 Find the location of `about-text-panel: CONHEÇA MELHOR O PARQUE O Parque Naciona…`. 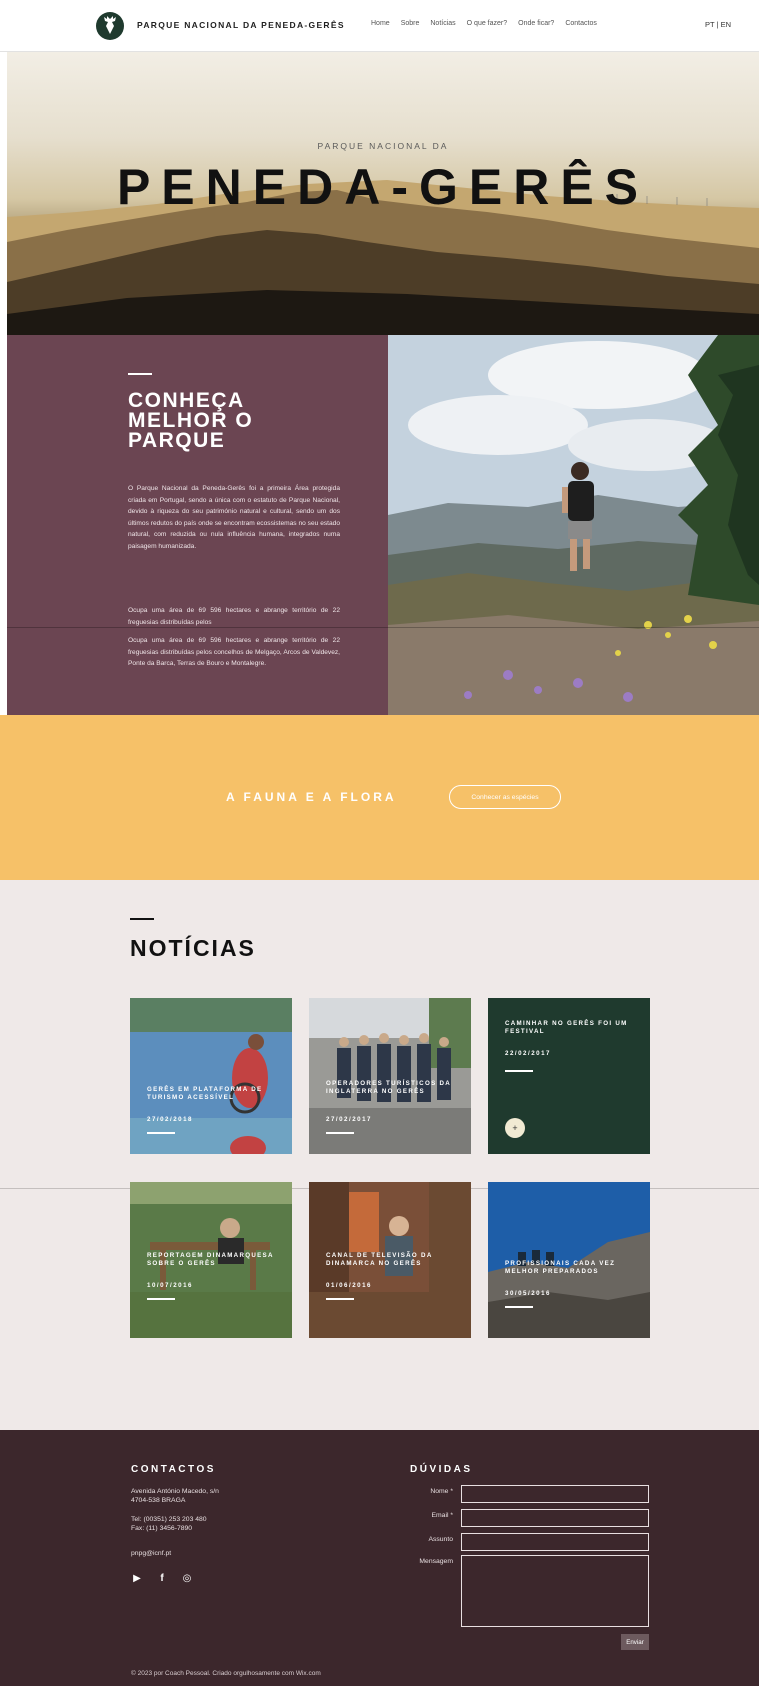

about-text-panel: CONHEÇA MELHOR O PARQUE O Parque Naciona… is located at coordinates (197, 525).